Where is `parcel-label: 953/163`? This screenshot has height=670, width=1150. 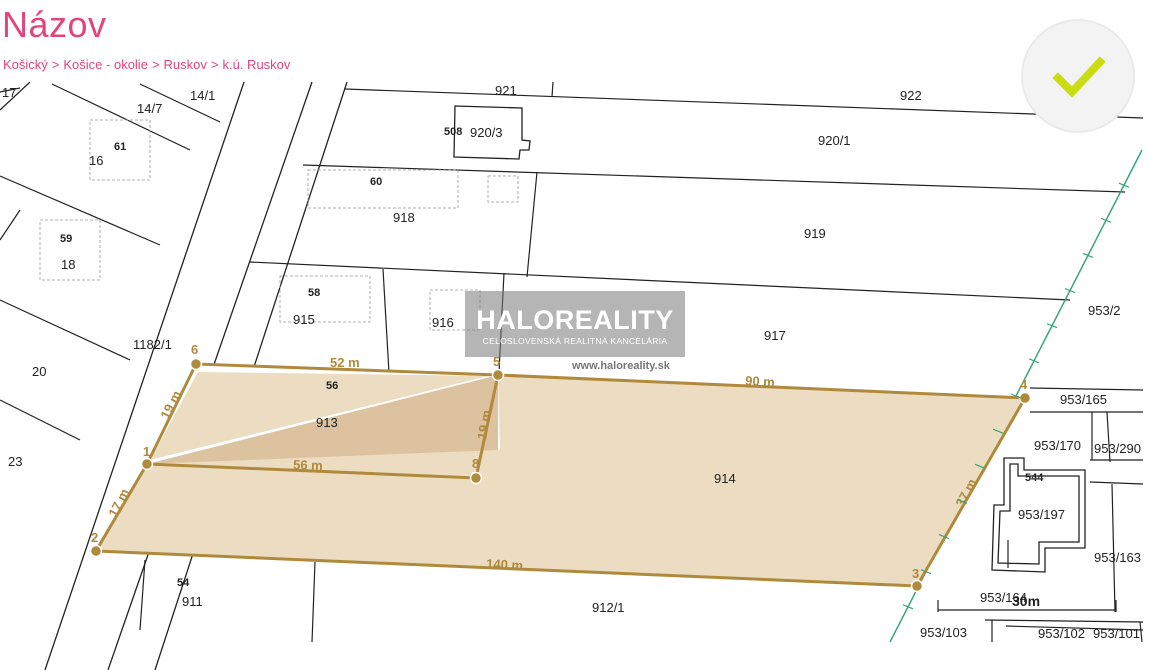
parcel-label: 953/163 is located at coordinates (1117, 557).